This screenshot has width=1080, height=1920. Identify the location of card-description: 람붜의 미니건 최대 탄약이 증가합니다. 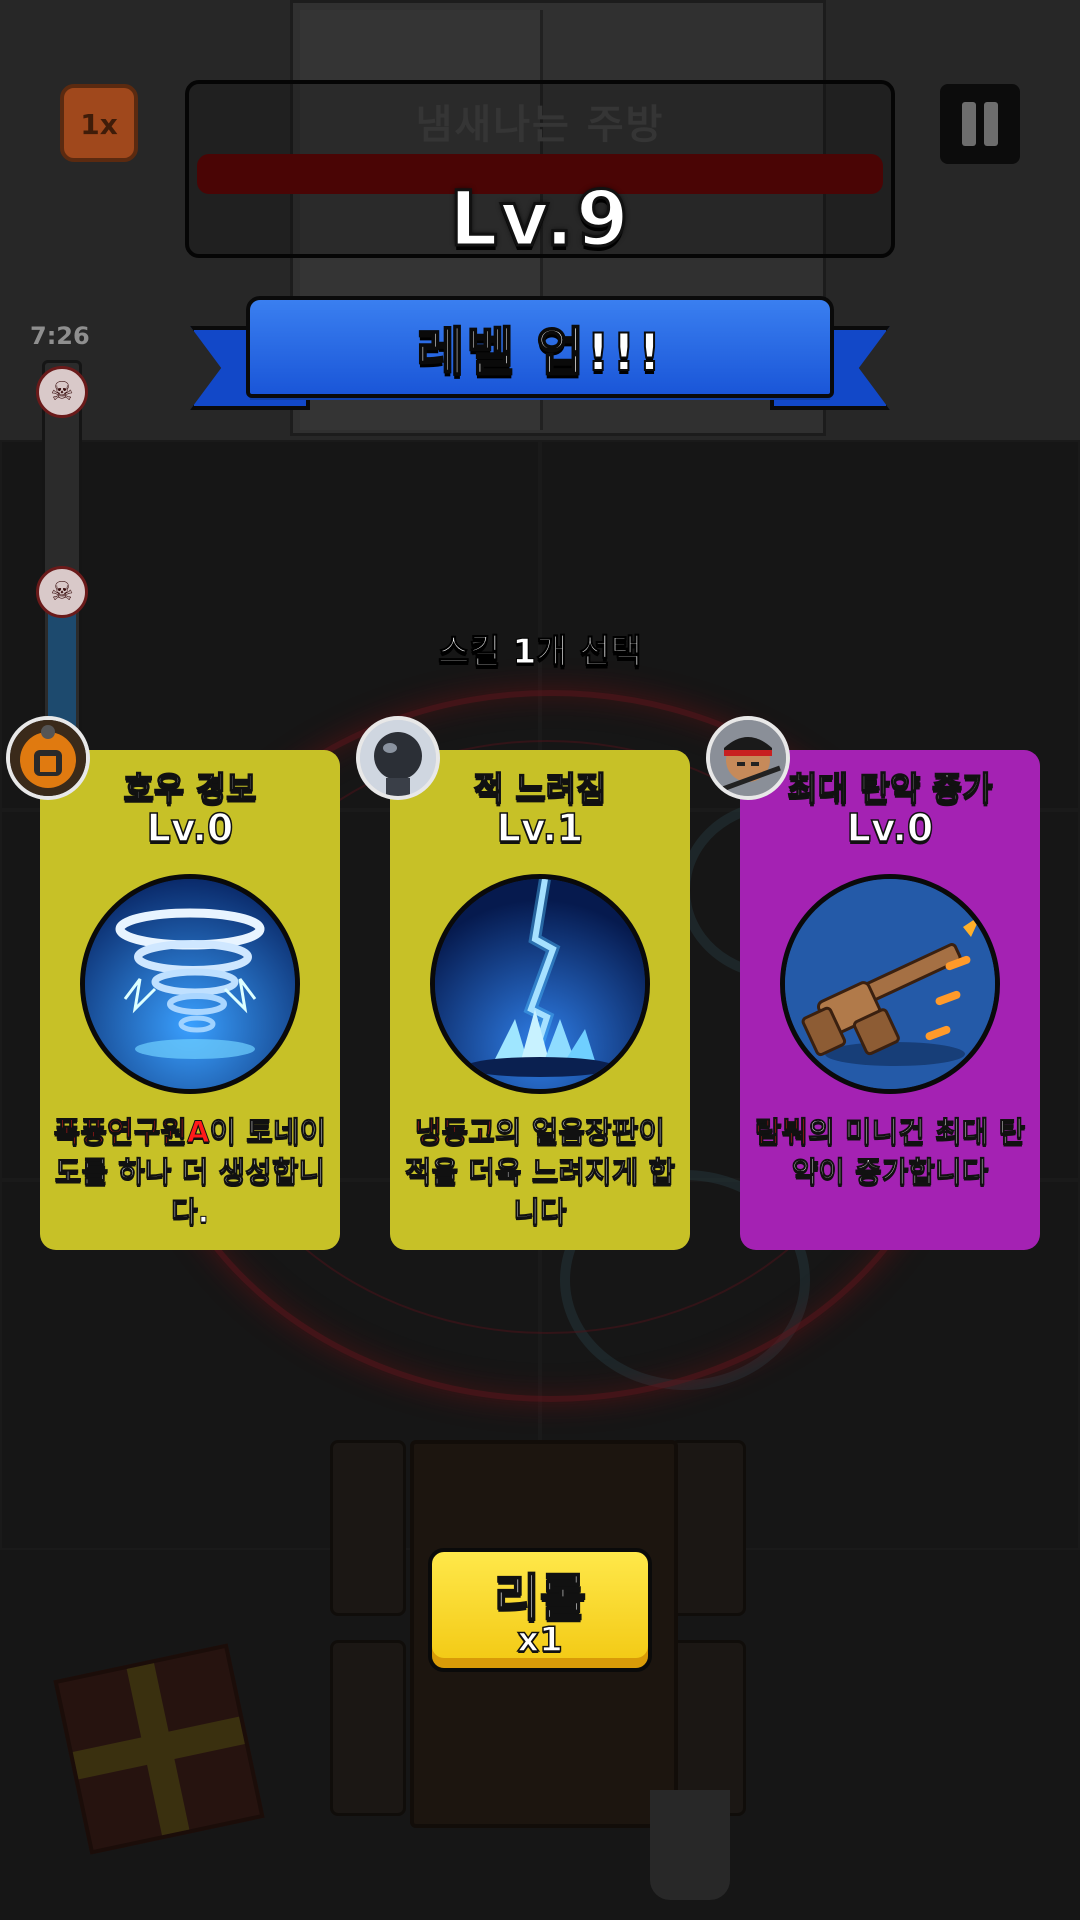
(890, 1152).